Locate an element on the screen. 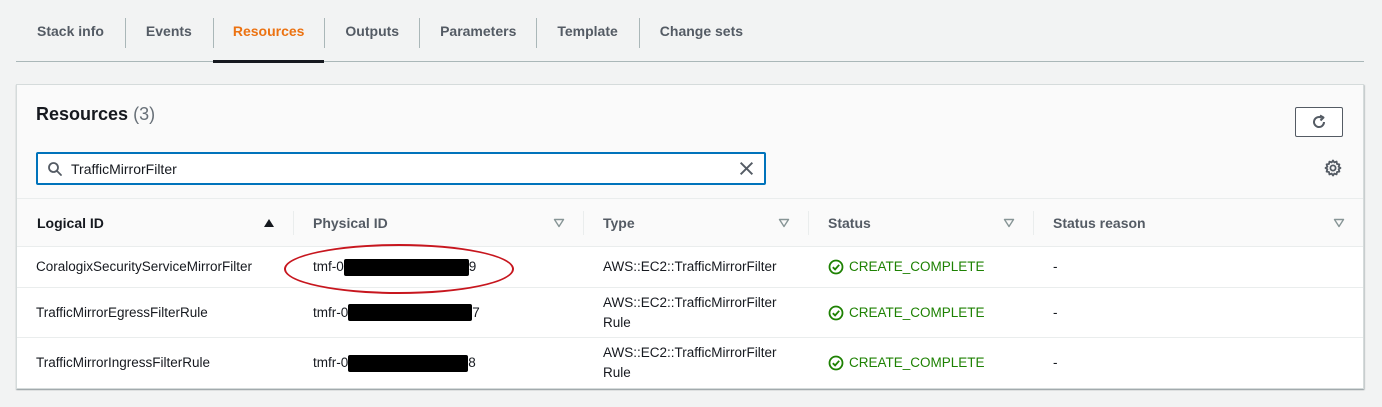  close-icon is located at coordinates (746, 168).